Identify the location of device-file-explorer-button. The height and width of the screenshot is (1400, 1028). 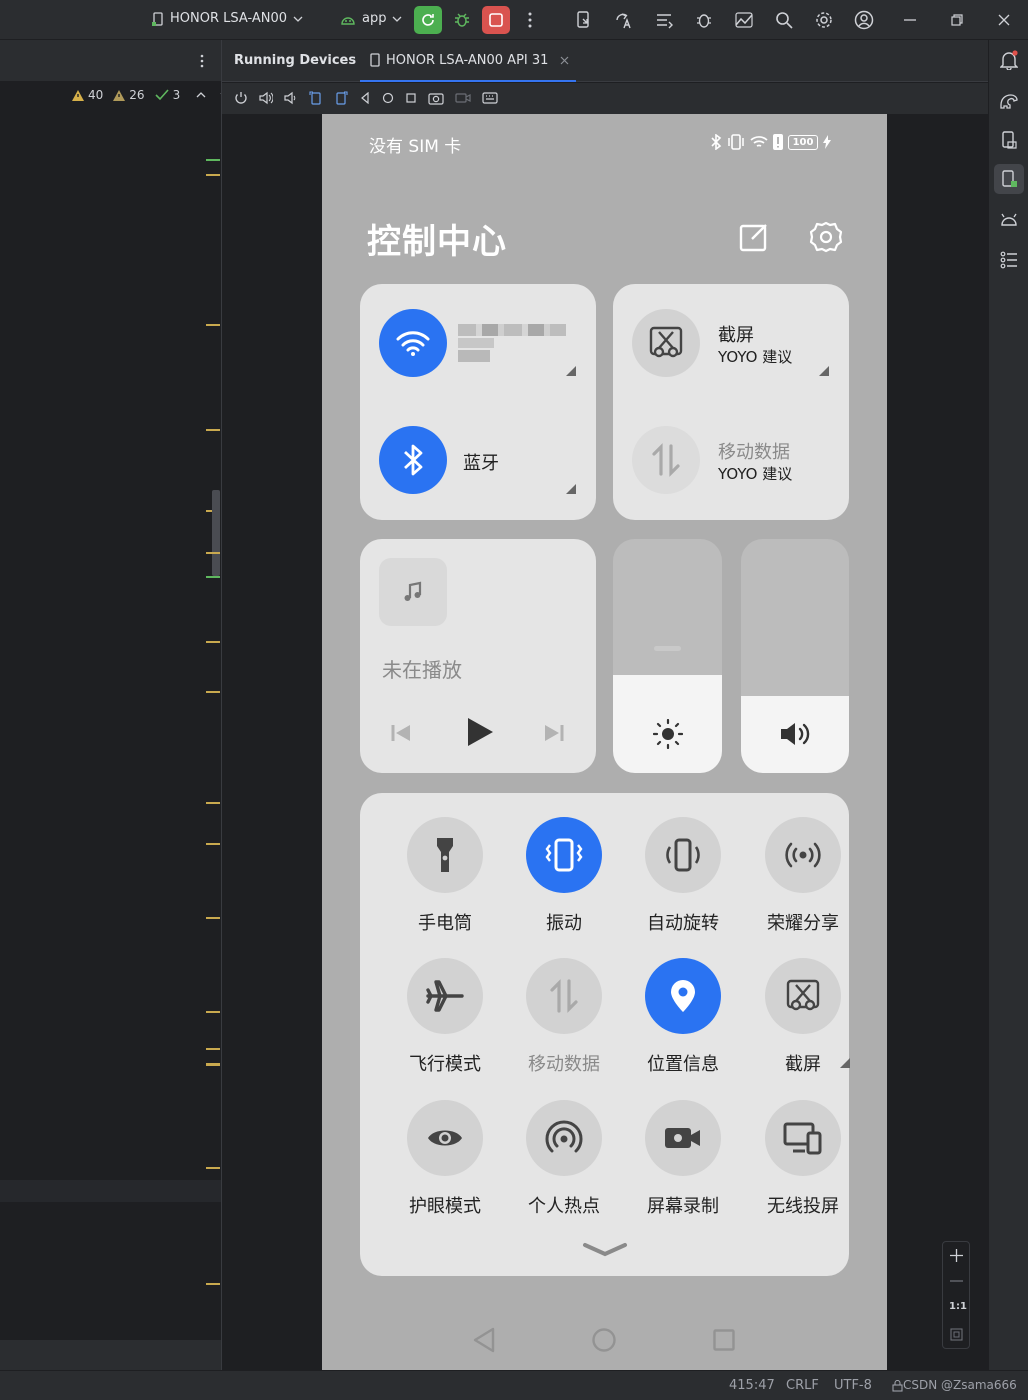
(1009, 140).